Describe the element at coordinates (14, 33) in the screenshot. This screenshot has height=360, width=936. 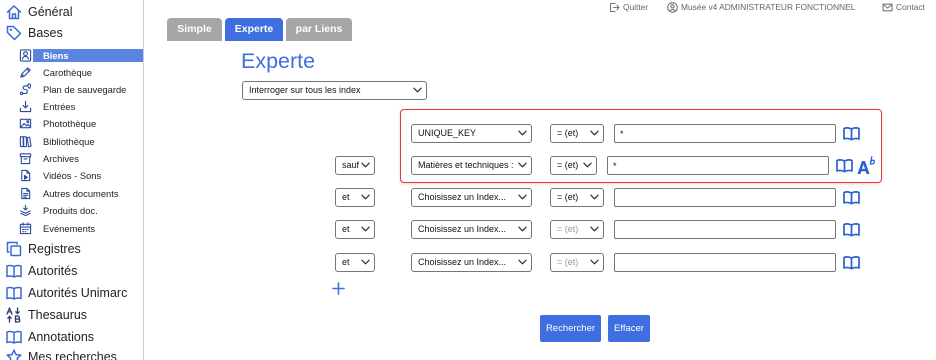
I see `tag-icon` at that location.